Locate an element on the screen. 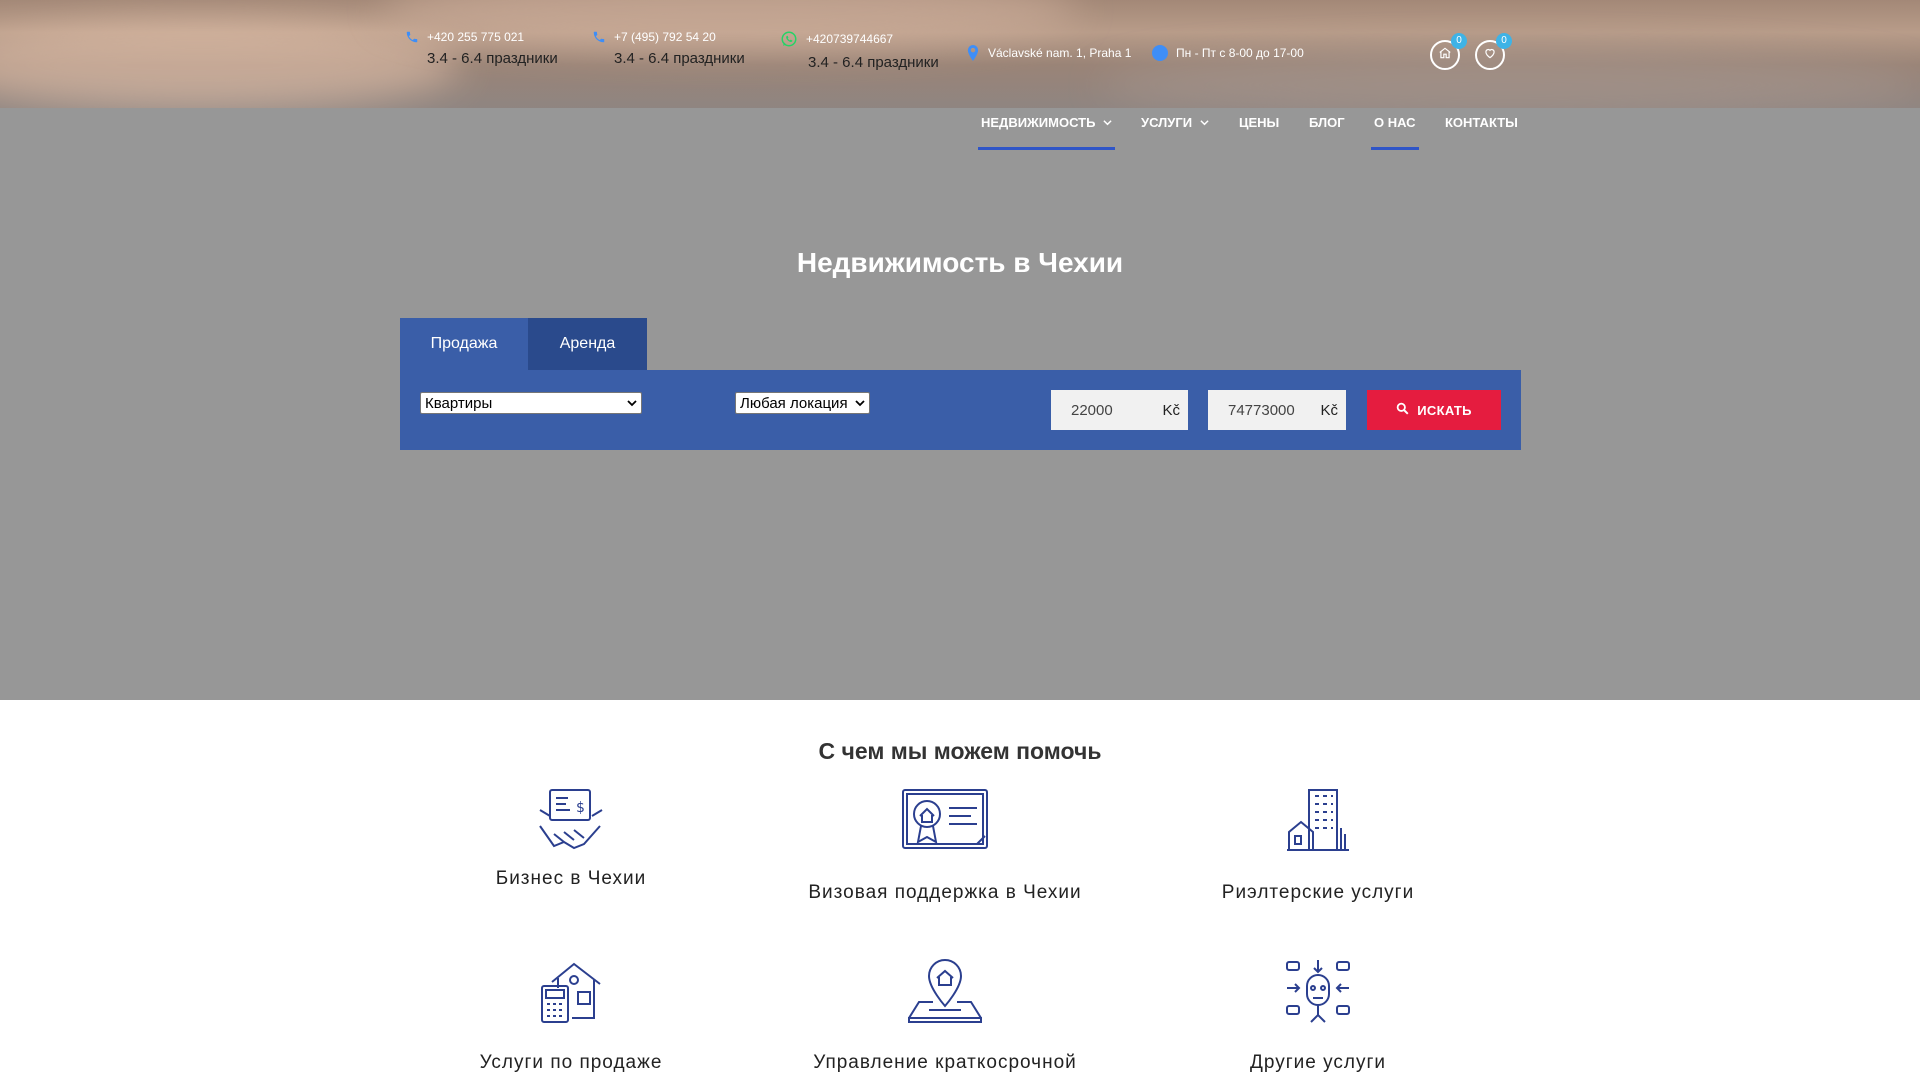 Image resolution: width=1920 pixels, height=1080 pixels. contact-phone-1: +420 255 775 021 3.4 - 6.4 праздники is located at coordinates (481, 48).